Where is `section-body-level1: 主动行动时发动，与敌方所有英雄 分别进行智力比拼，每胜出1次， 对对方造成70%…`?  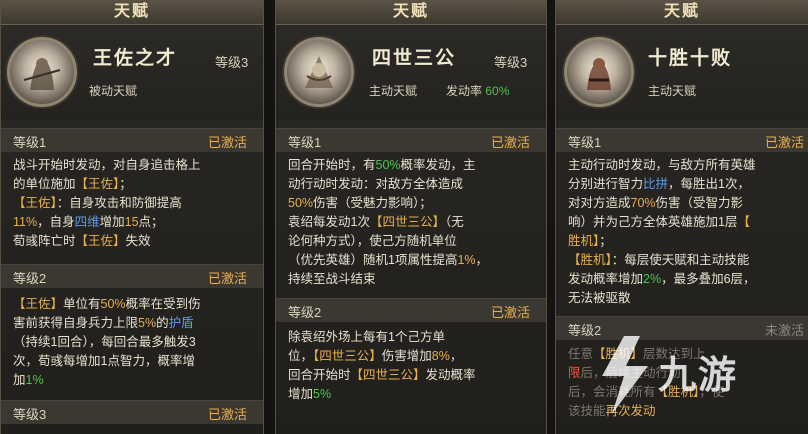
section-body-level1: 主动行动时发动，与敌方所有英雄 分别进行智力比拼，每胜出1次， 对对方造成70%… is located at coordinates (662, 232).